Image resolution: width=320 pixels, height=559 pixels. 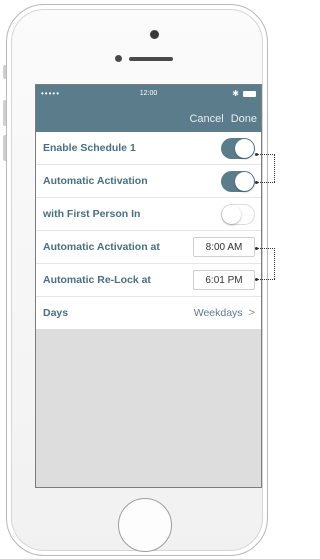 What do you see at coordinates (89, 148) in the screenshot?
I see `enable-schedule-label: Enable Schedule 1` at bounding box center [89, 148].